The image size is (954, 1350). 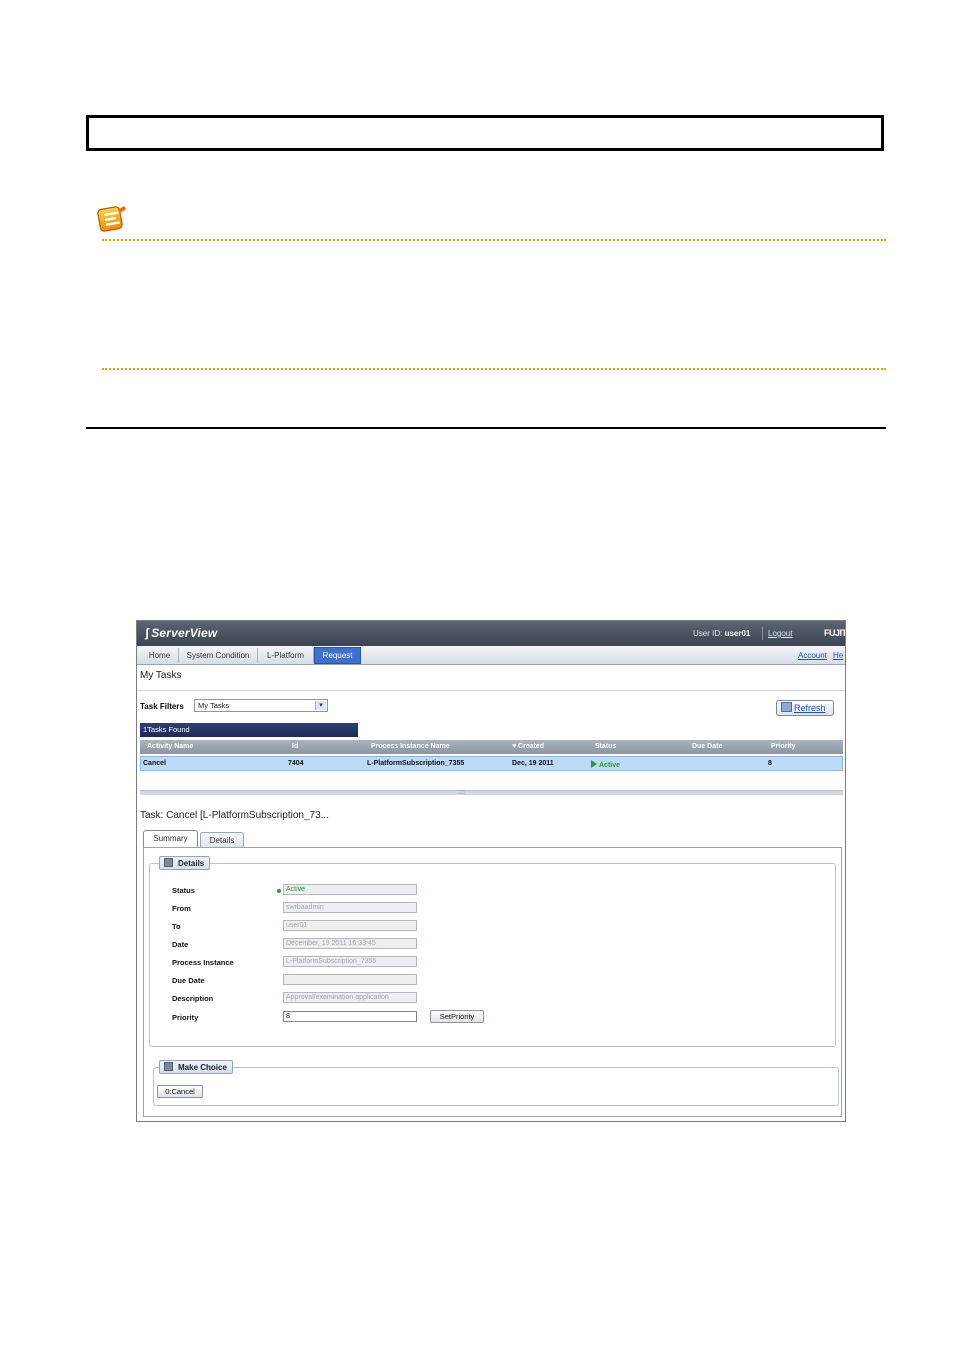 What do you see at coordinates (170, 746) in the screenshot?
I see `col-activity-name: Activity Name` at bounding box center [170, 746].